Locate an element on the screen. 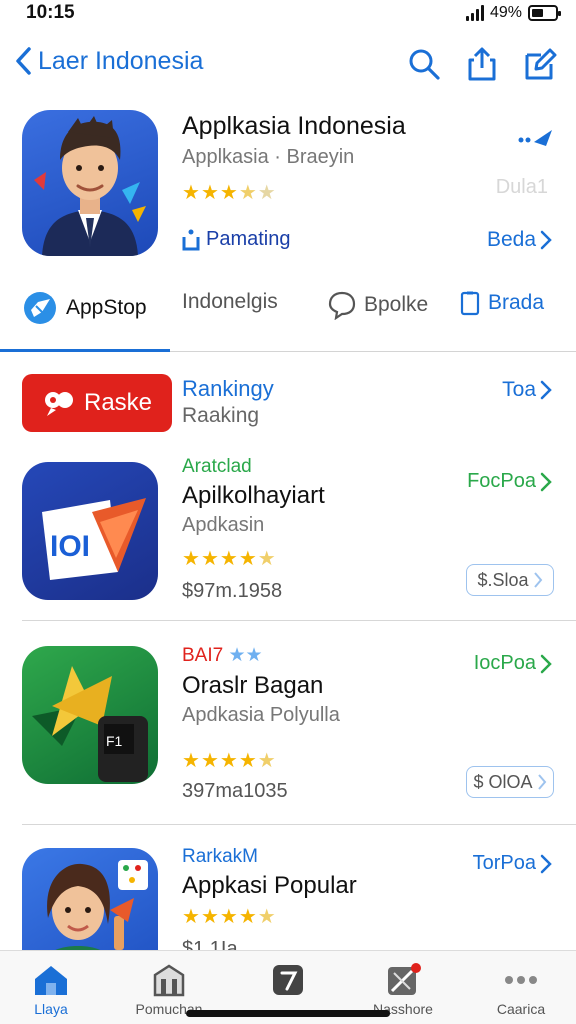 This screenshot has width=576, height=1024. number-seven-icon is located at coordinates (288, 980).